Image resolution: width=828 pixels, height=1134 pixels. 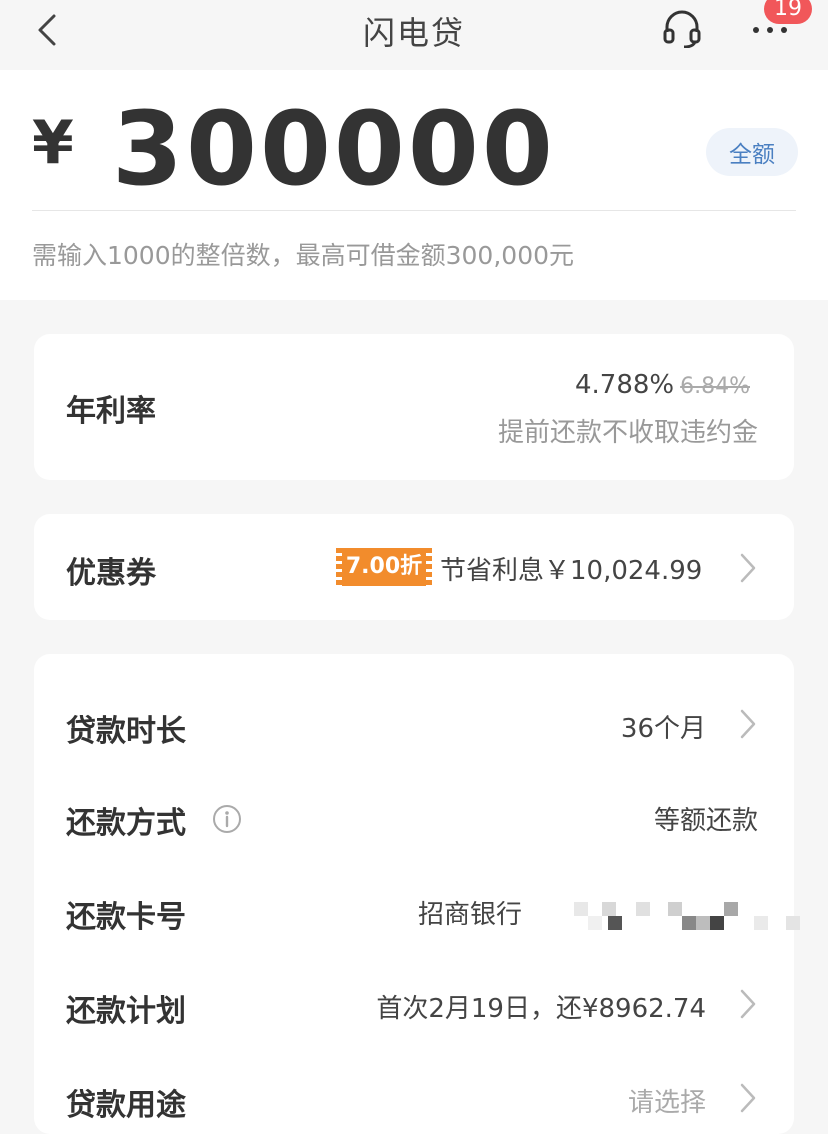 What do you see at coordinates (334, 150) in the screenshot?
I see `loan-amount-input: 300000` at bounding box center [334, 150].